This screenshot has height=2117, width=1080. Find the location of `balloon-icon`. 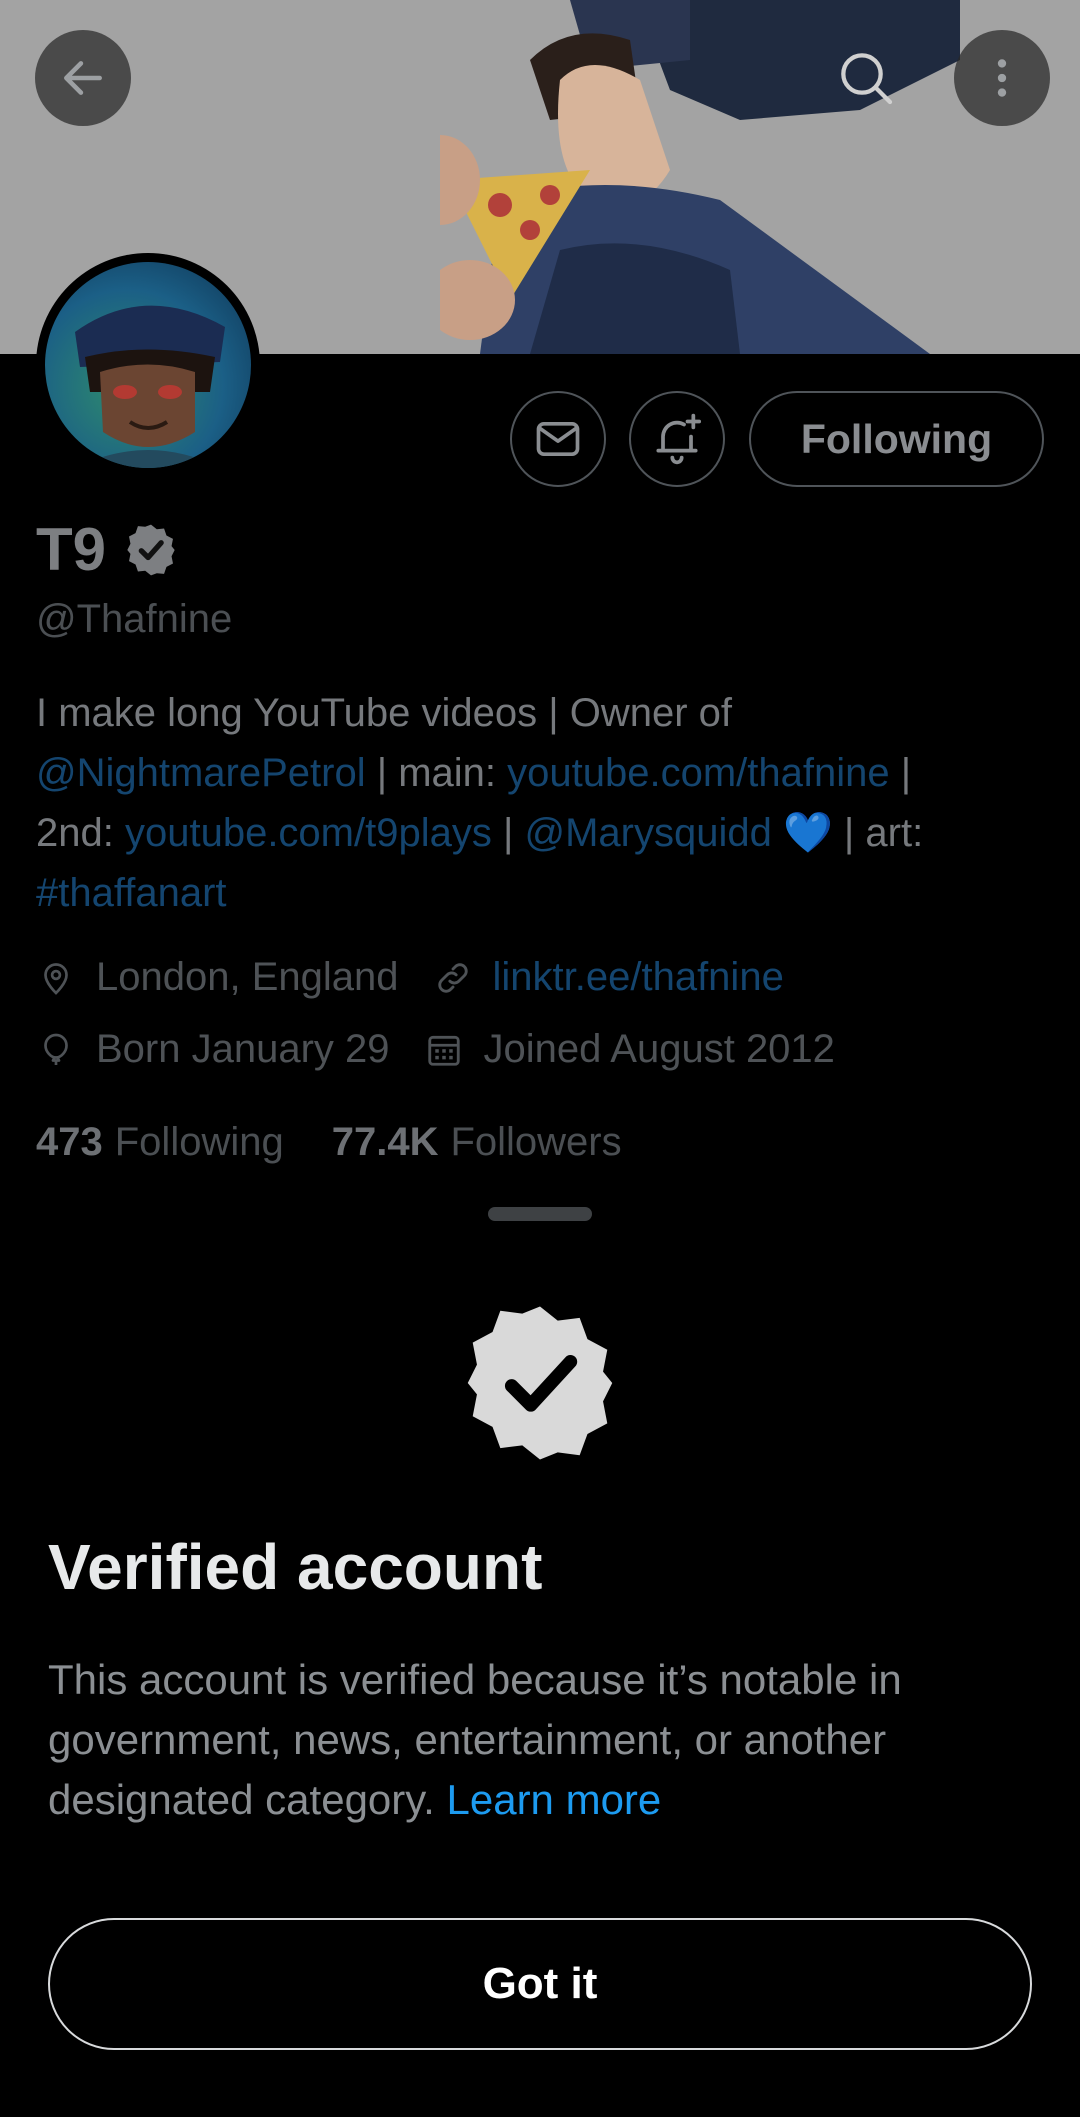

balloon-icon is located at coordinates (56, 1050).